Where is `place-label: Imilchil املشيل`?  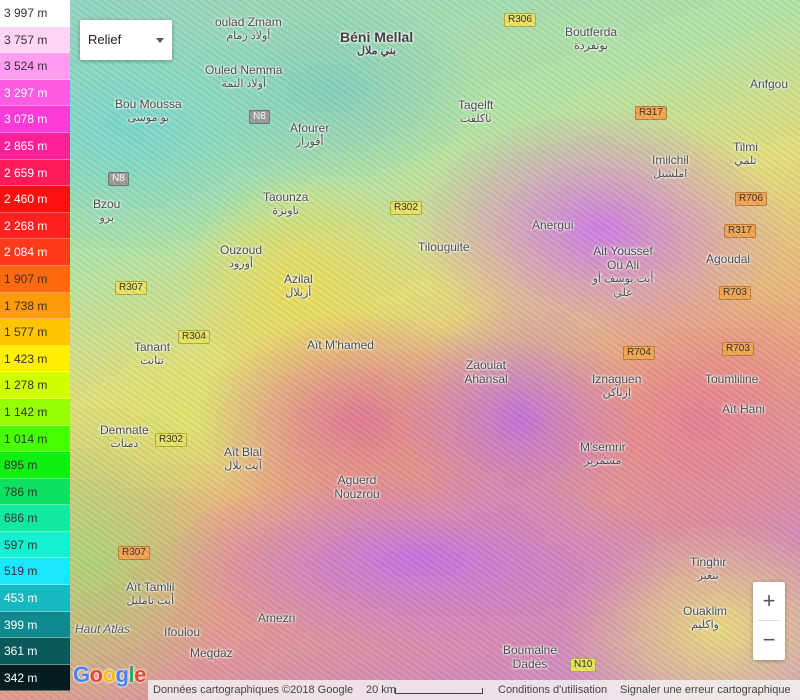
place-label: Imilchil املشيل is located at coordinates (670, 166).